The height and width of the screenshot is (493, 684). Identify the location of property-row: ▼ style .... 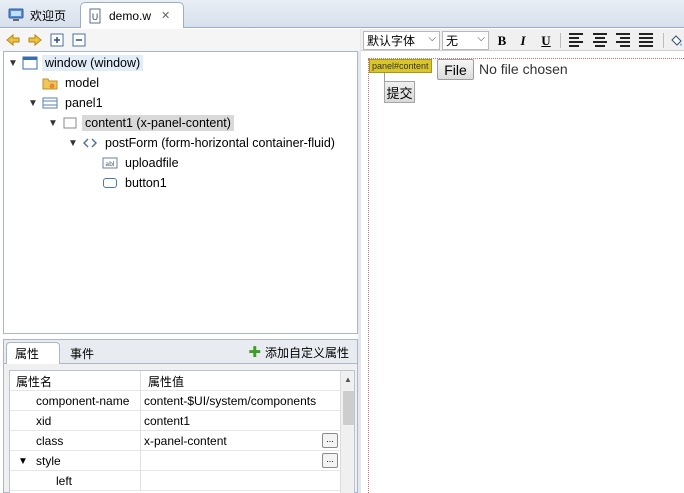
(175, 461).